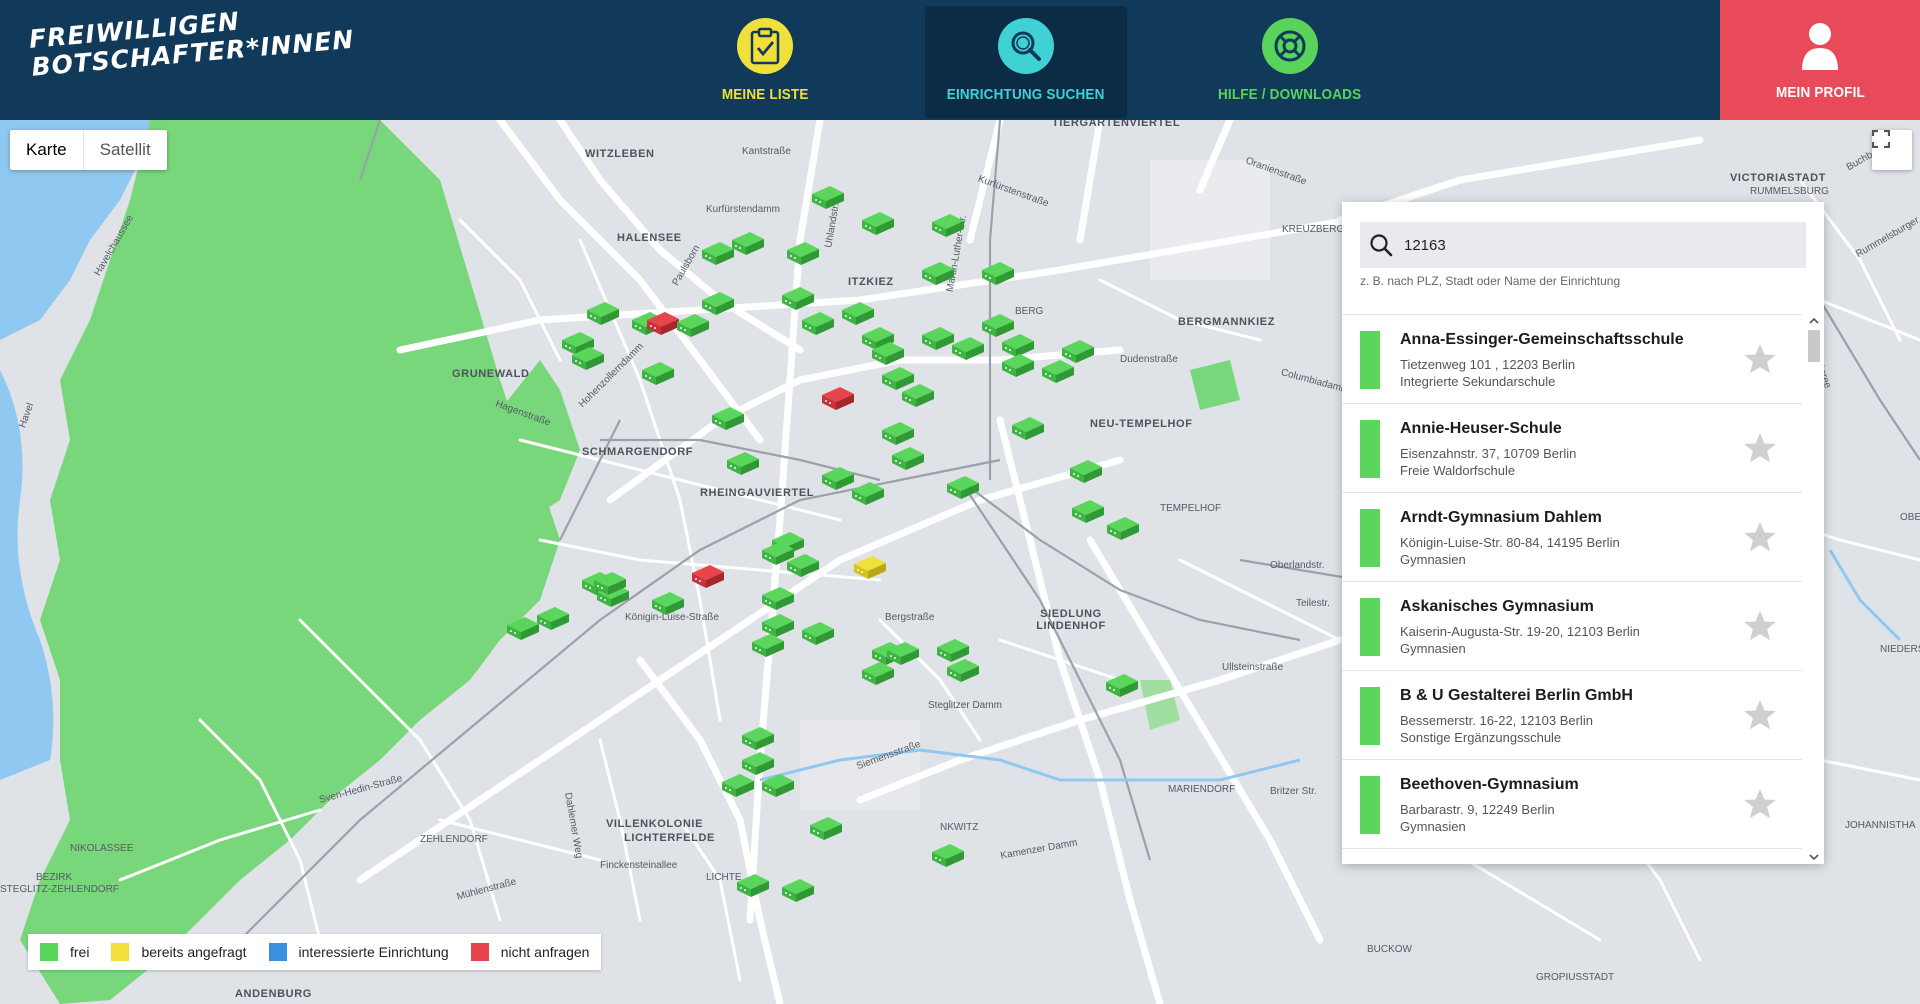  Describe the element at coordinates (870, 567) in the screenshot. I see `facility-marker-requested` at that location.